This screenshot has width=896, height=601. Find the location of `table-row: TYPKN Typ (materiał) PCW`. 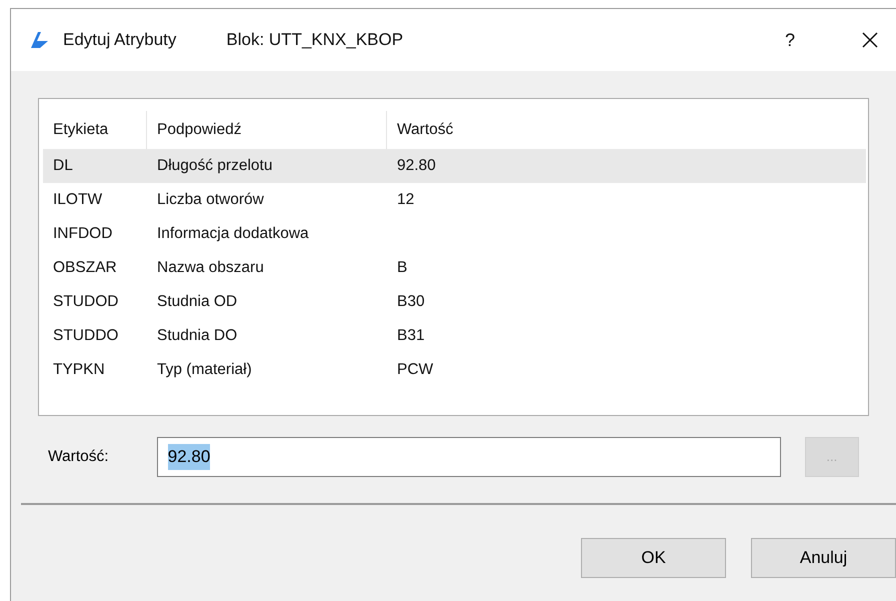

table-row: TYPKN Typ (materiał) PCW is located at coordinates (454, 370).